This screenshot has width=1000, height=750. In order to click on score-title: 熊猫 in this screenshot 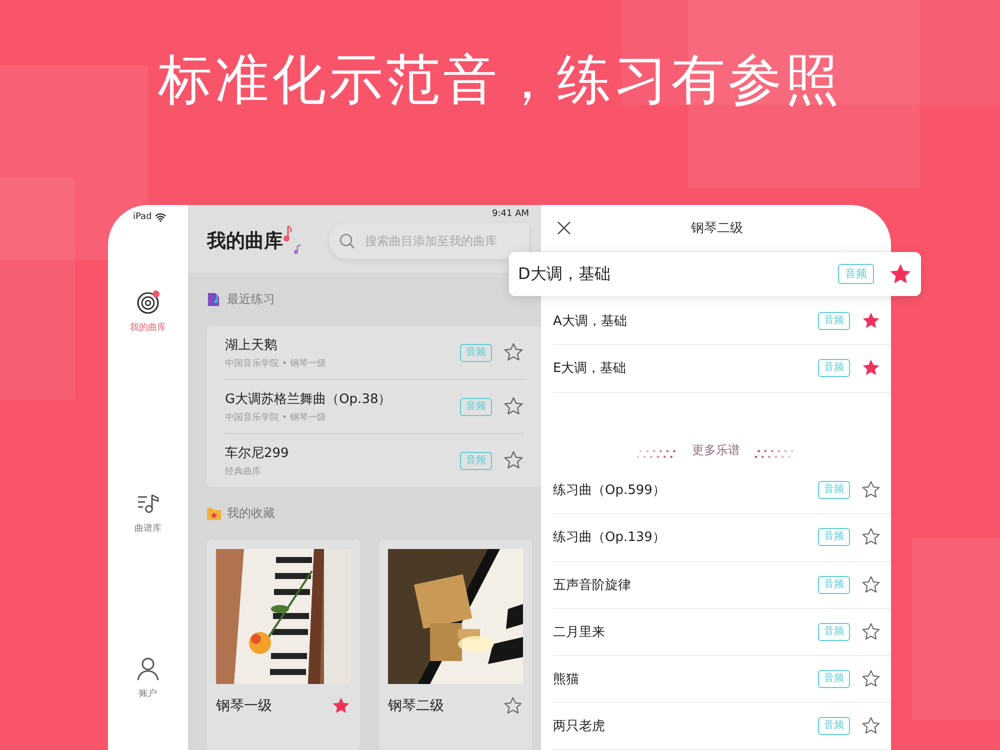, I will do `click(566, 679)`.